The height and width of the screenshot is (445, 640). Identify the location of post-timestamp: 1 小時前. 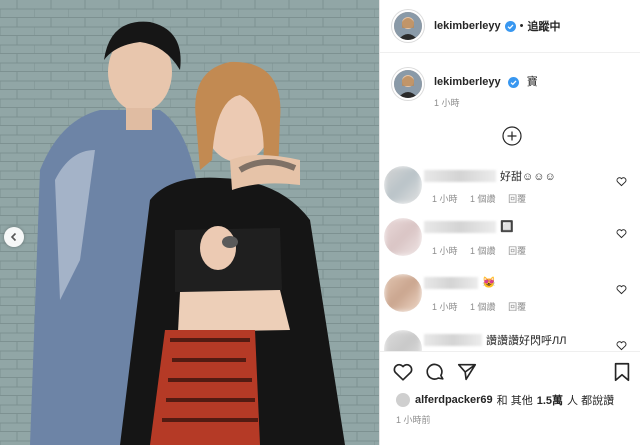
(413, 420).